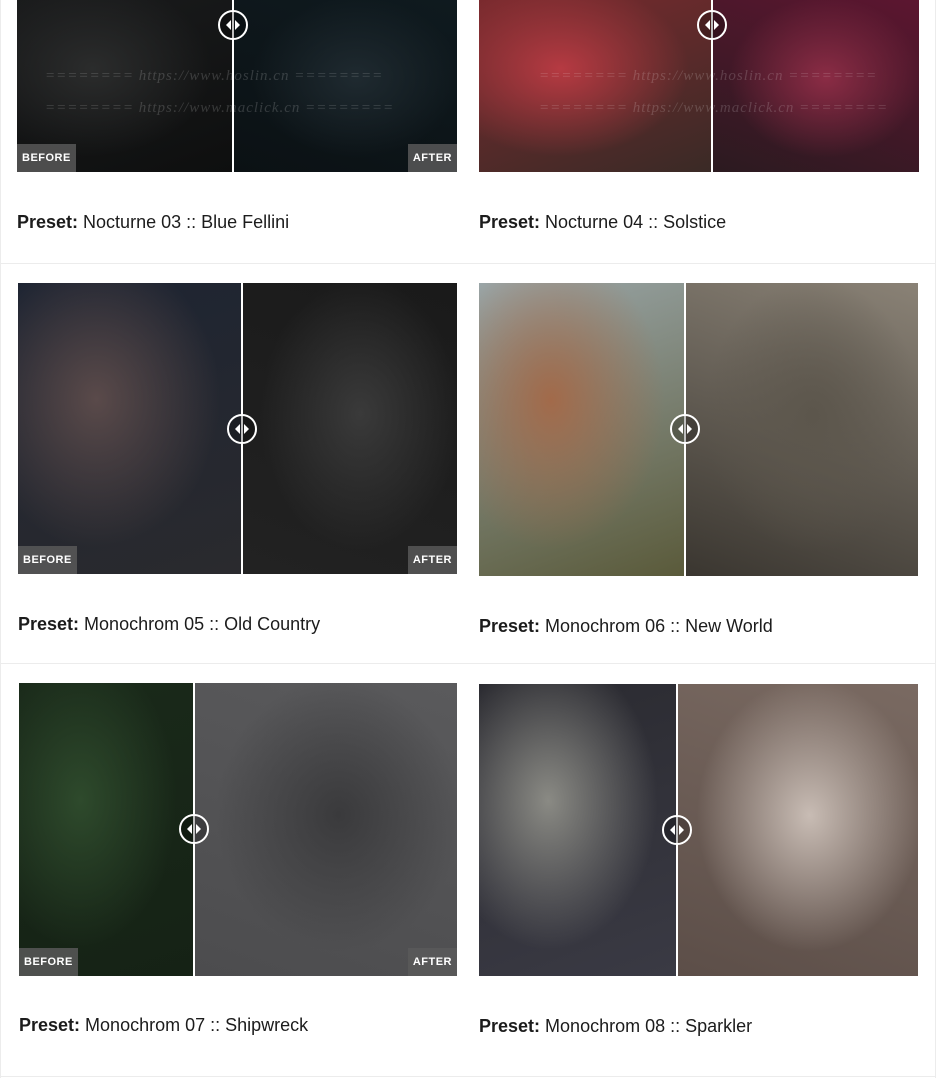 The width and height of the screenshot is (936, 1078). I want to click on preset-caption: Preset: Monochrom 07 :: Shipwreck, so click(163, 1025).